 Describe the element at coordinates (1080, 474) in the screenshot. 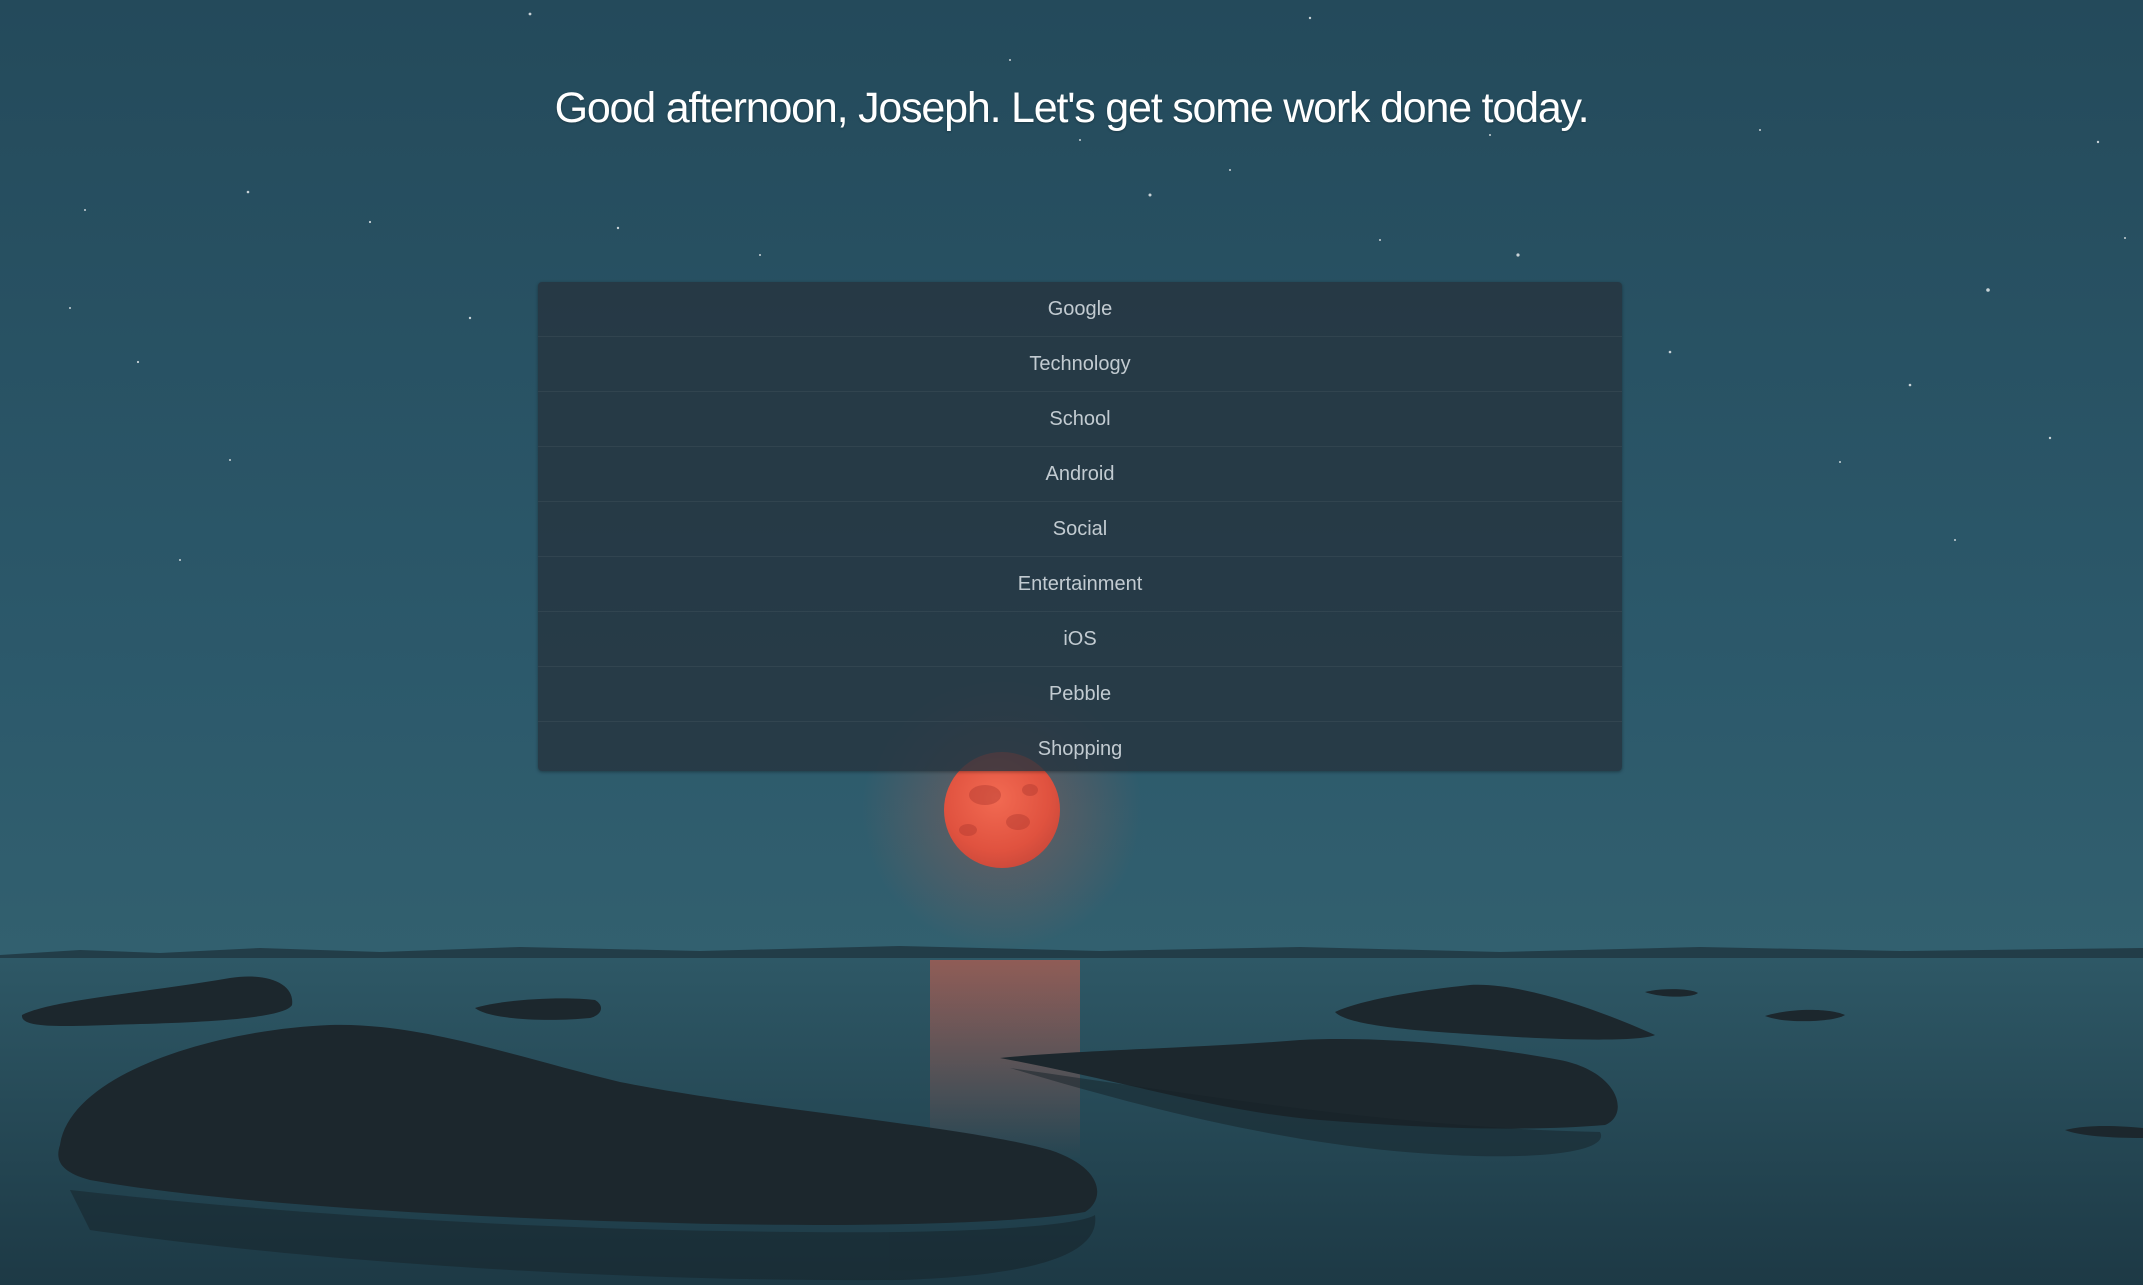

I see `category-item-android: Android` at that location.